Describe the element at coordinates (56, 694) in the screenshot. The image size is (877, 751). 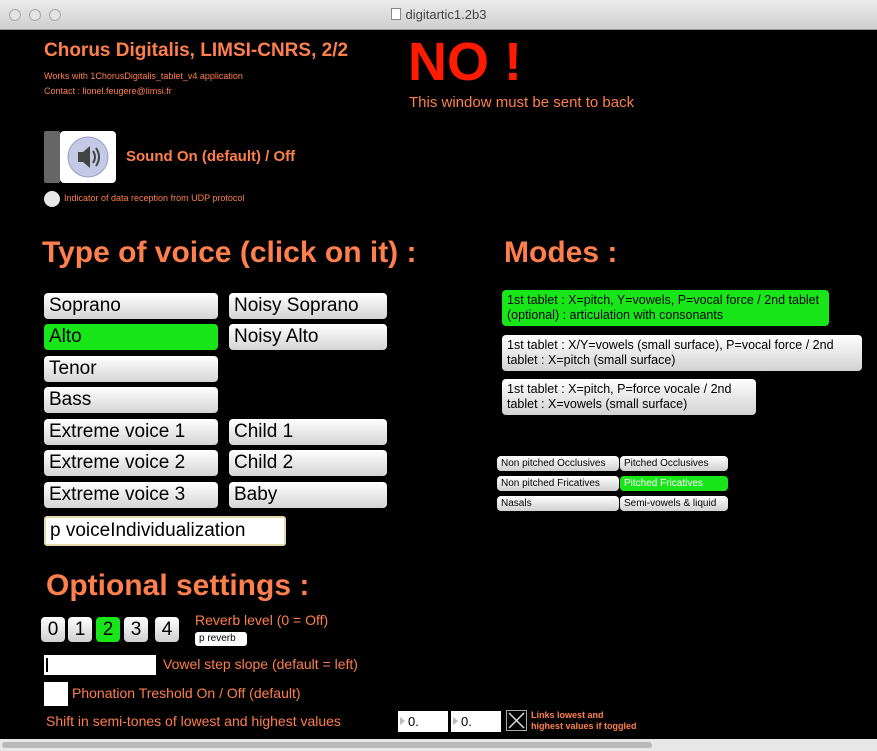
I see `phonation-threshold-toggle` at that location.